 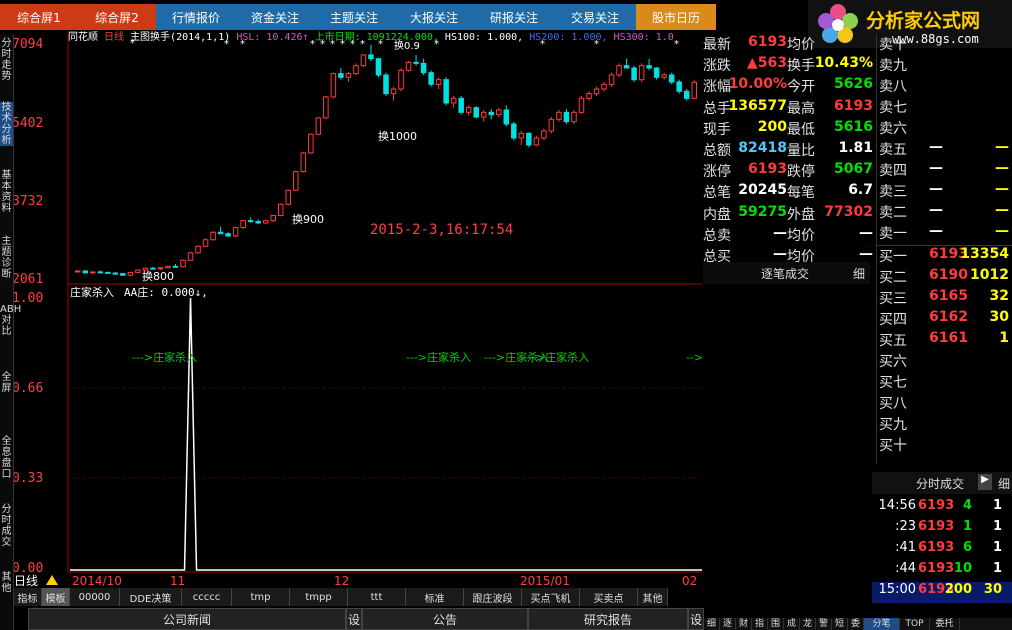 What do you see at coordinates (164, 357) in the screenshot?
I see `arrow-label-1: --->庄家杀入` at bounding box center [164, 357].